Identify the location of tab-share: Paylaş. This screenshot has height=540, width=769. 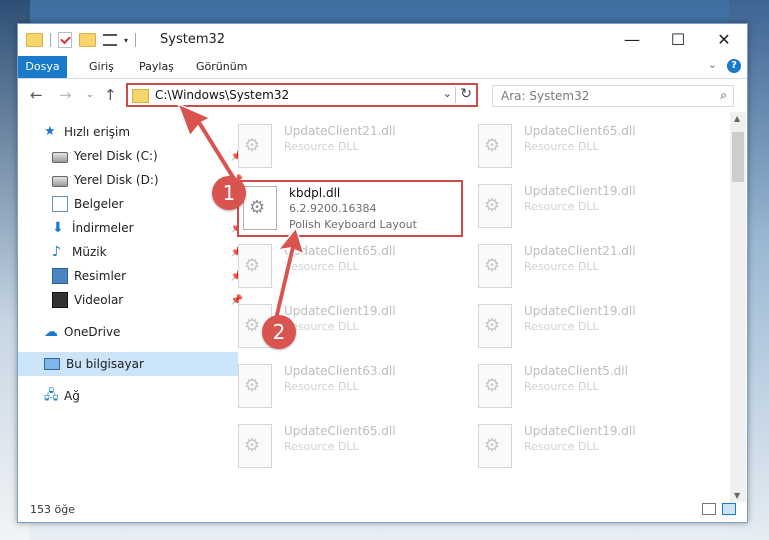
(156, 67).